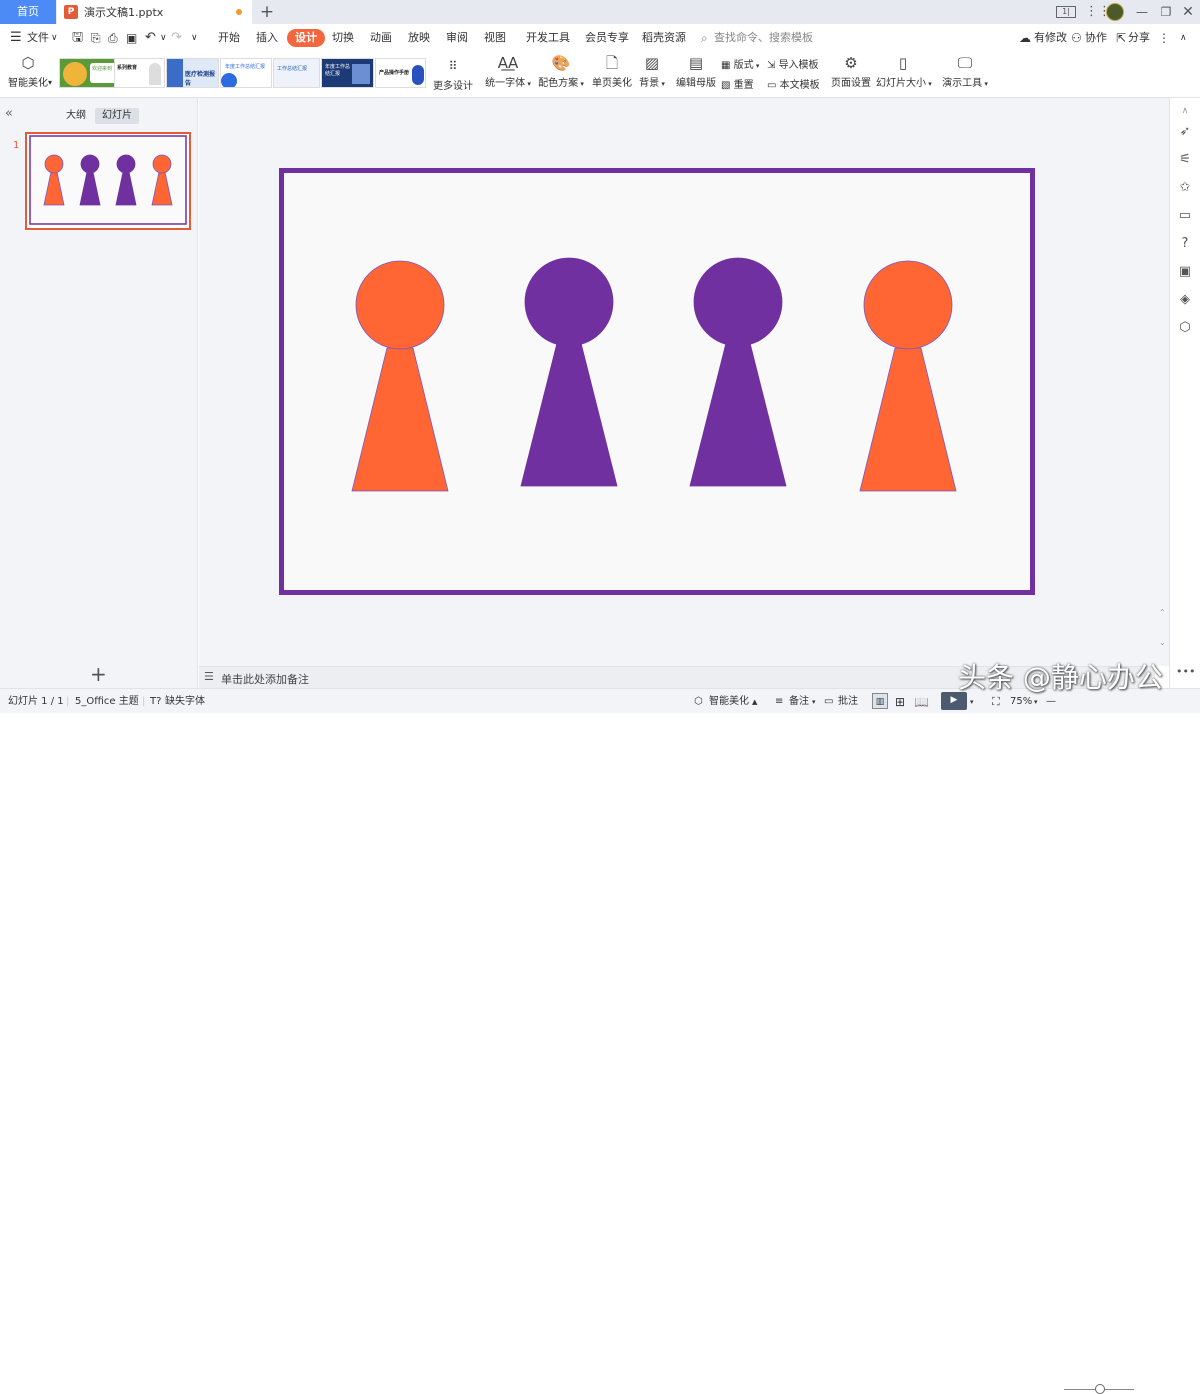  I want to click on smart-beautify-status-button: 智能美化, so click(729, 702).